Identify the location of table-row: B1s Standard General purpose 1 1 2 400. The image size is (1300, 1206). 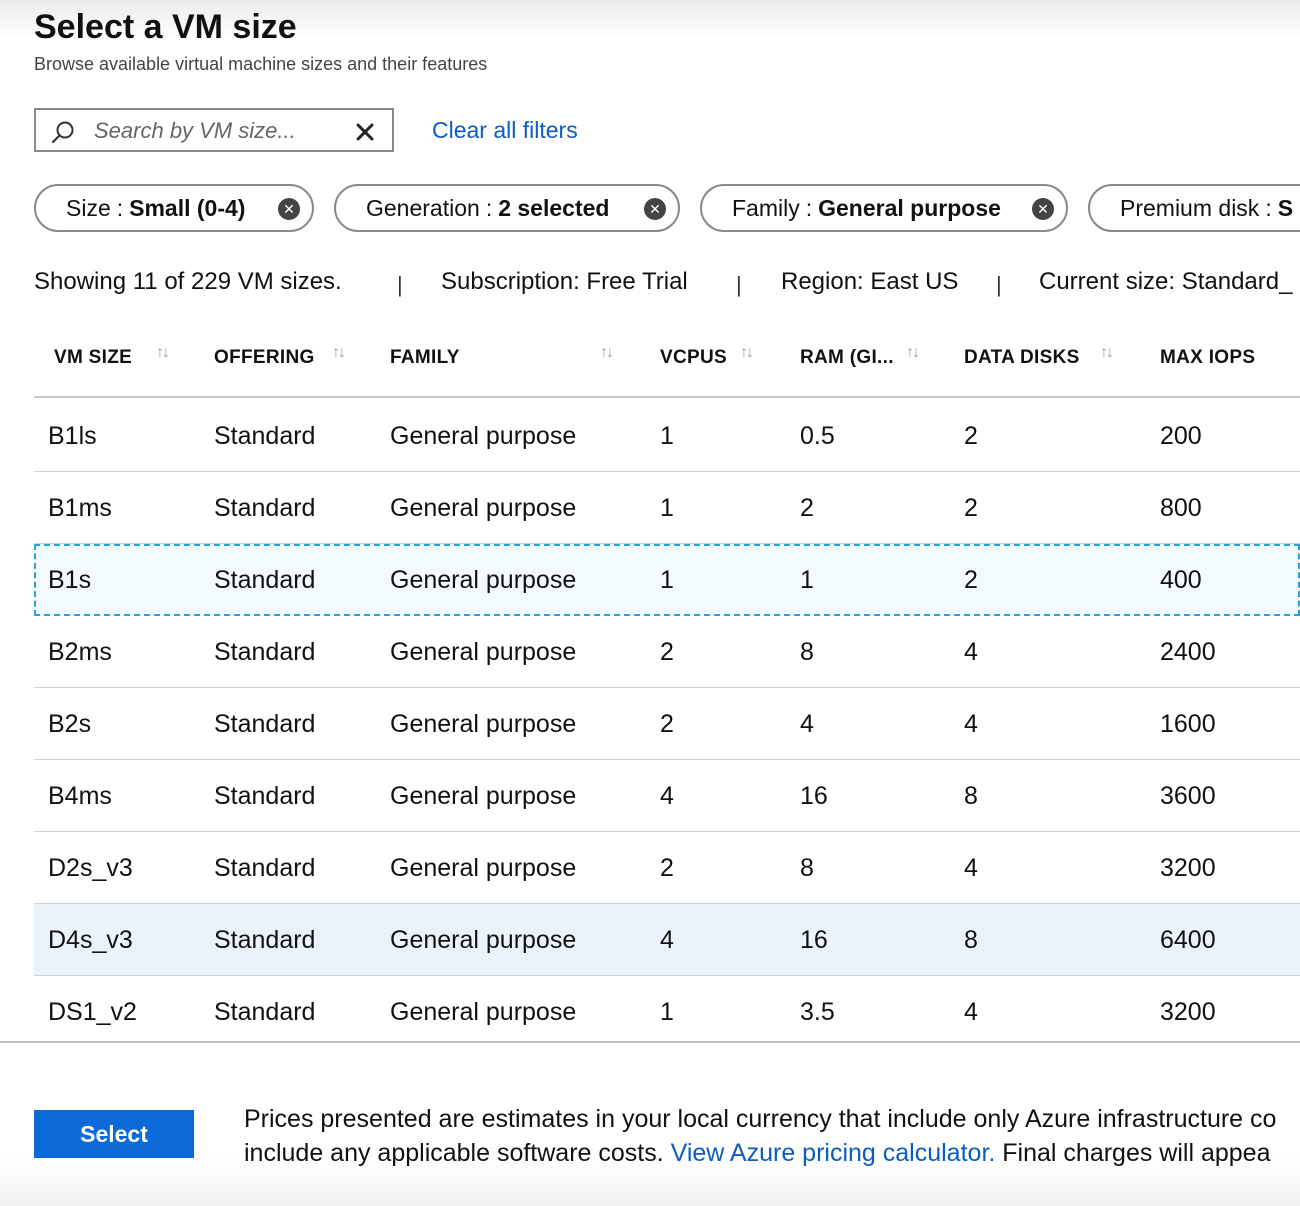
(667, 580).